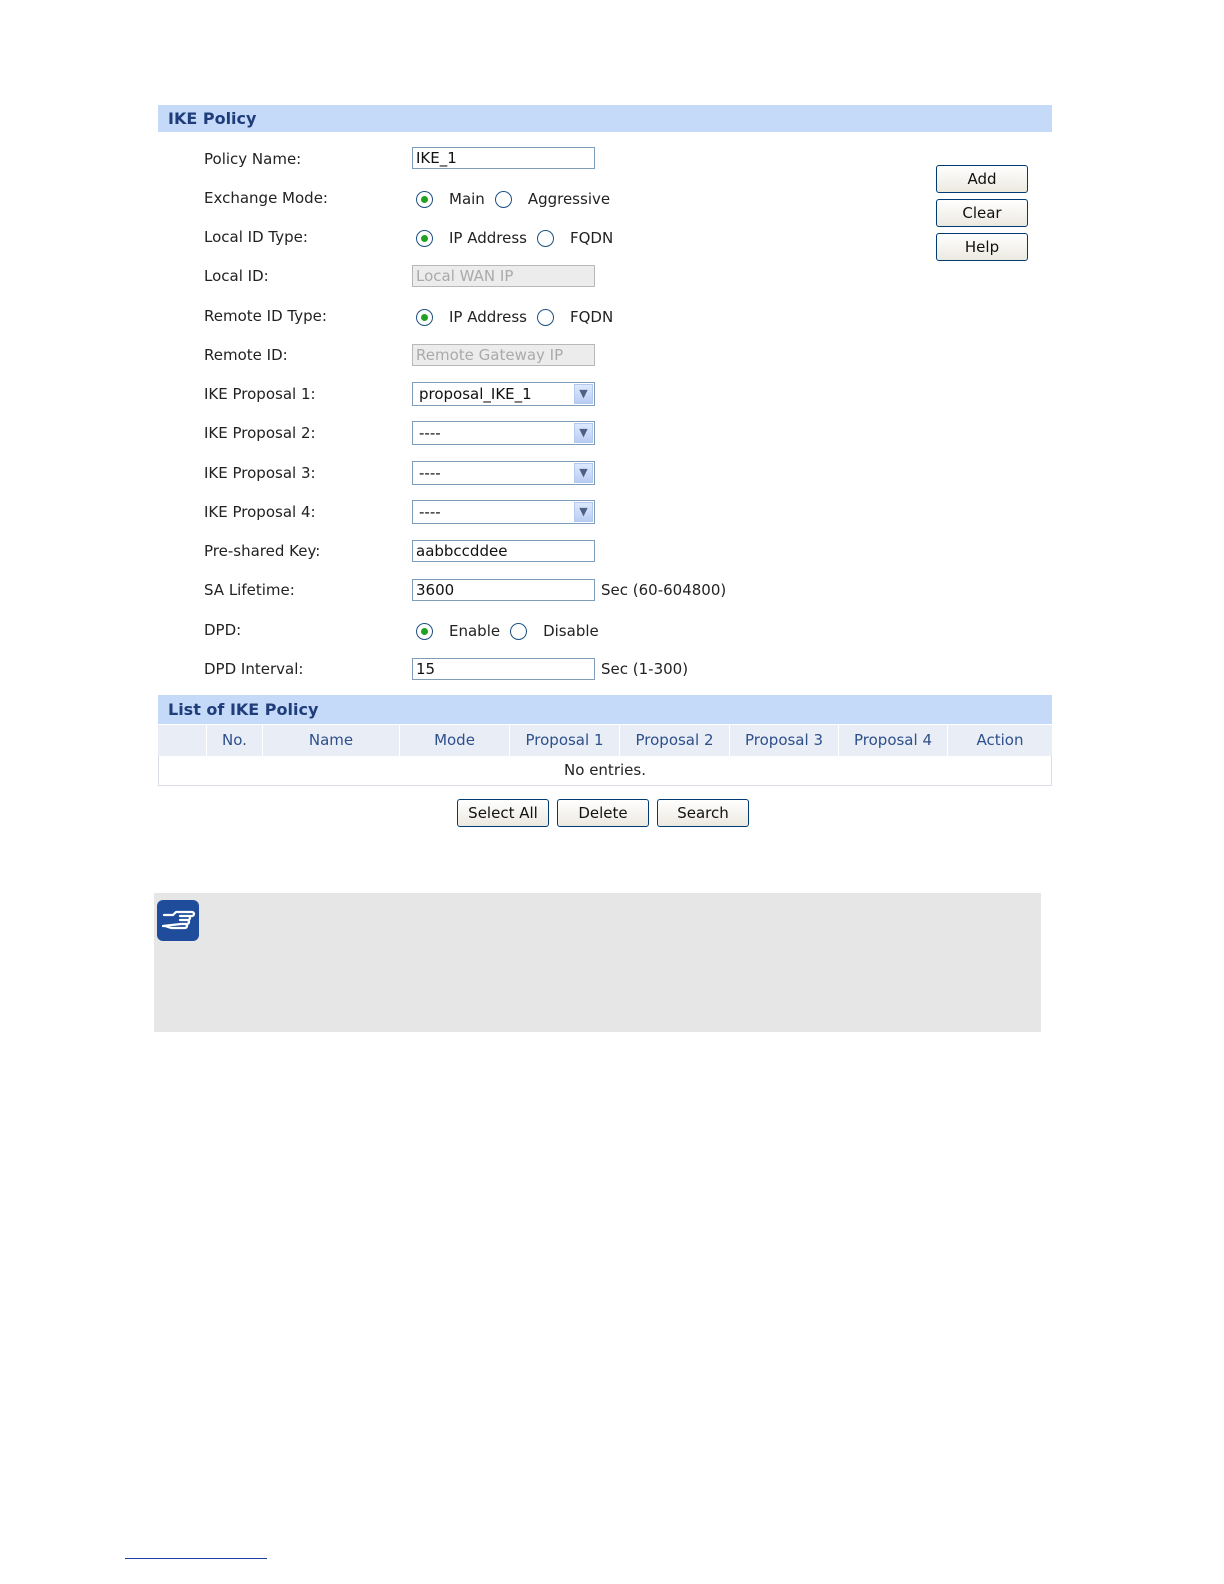 This screenshot has width=1224, height=1584. I want to click on sa-lifetime-input: 3600, so click(503, 590).